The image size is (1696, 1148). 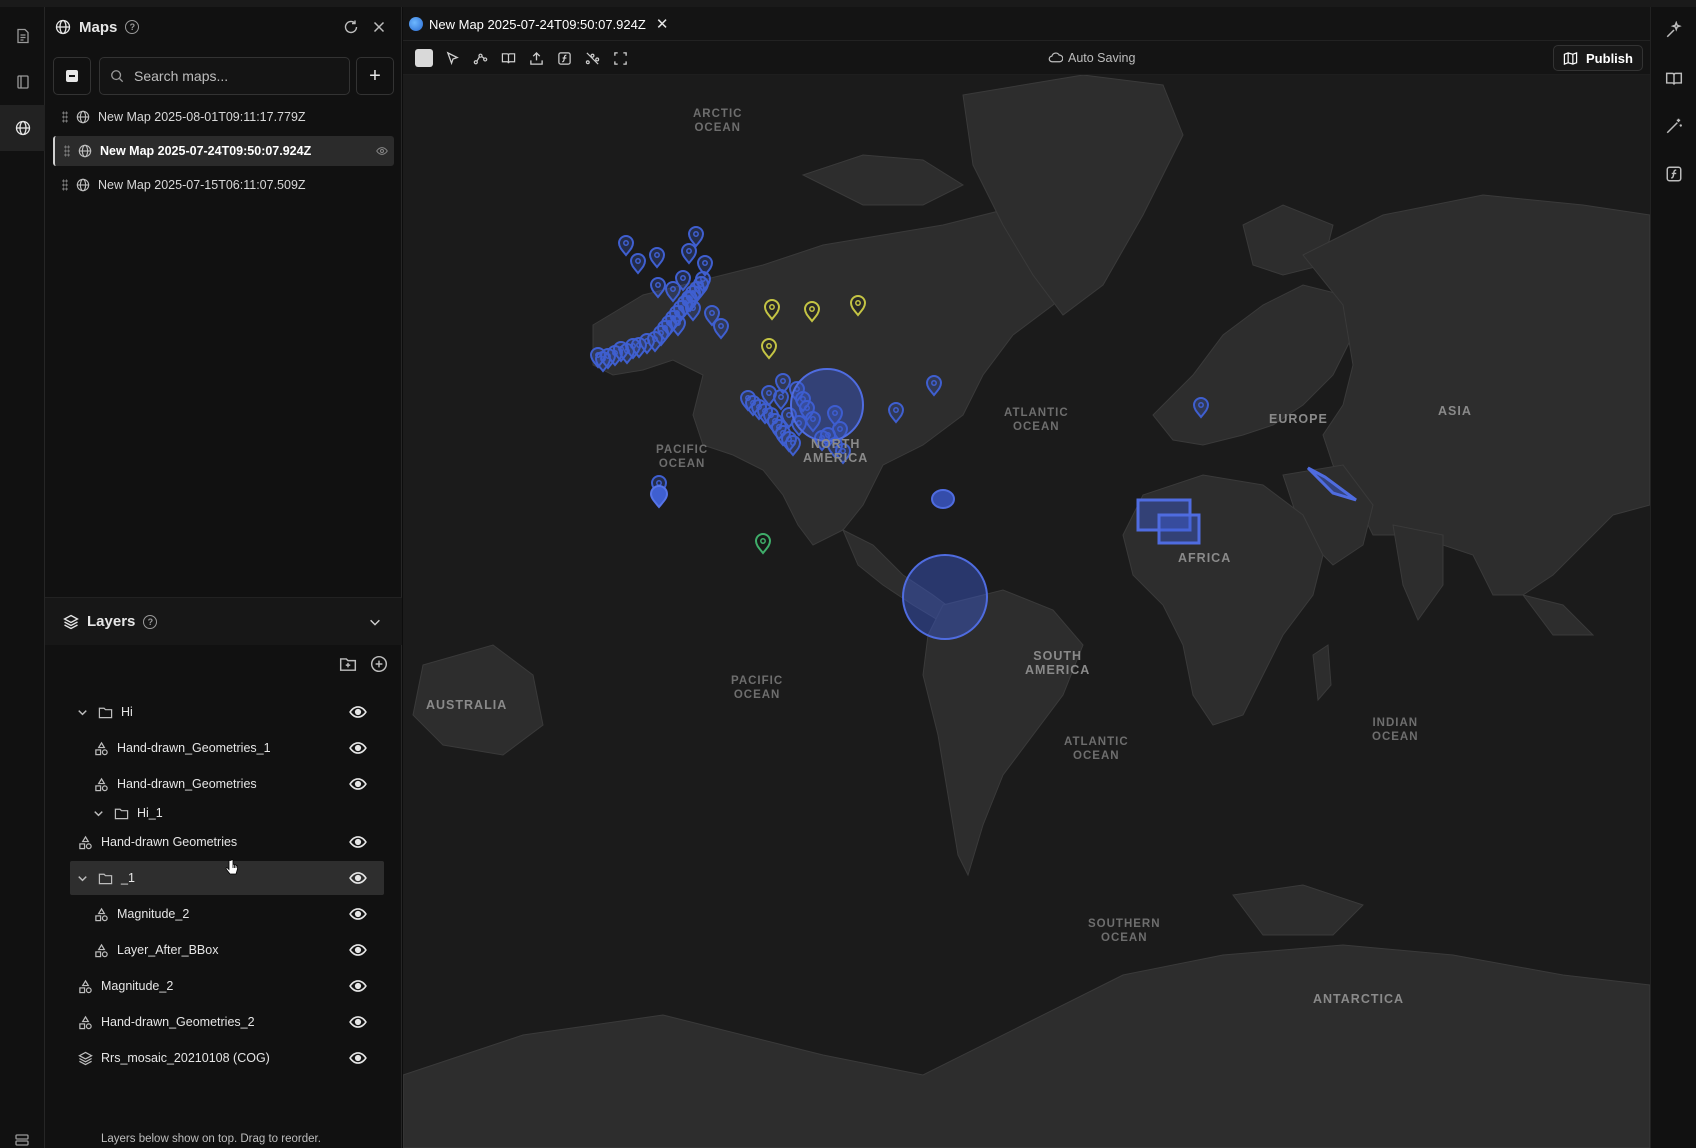 I want to click on tab-bar: New Map 2025-07-24T09:50:07.924Z ✕, so click(x=1026, y=24).